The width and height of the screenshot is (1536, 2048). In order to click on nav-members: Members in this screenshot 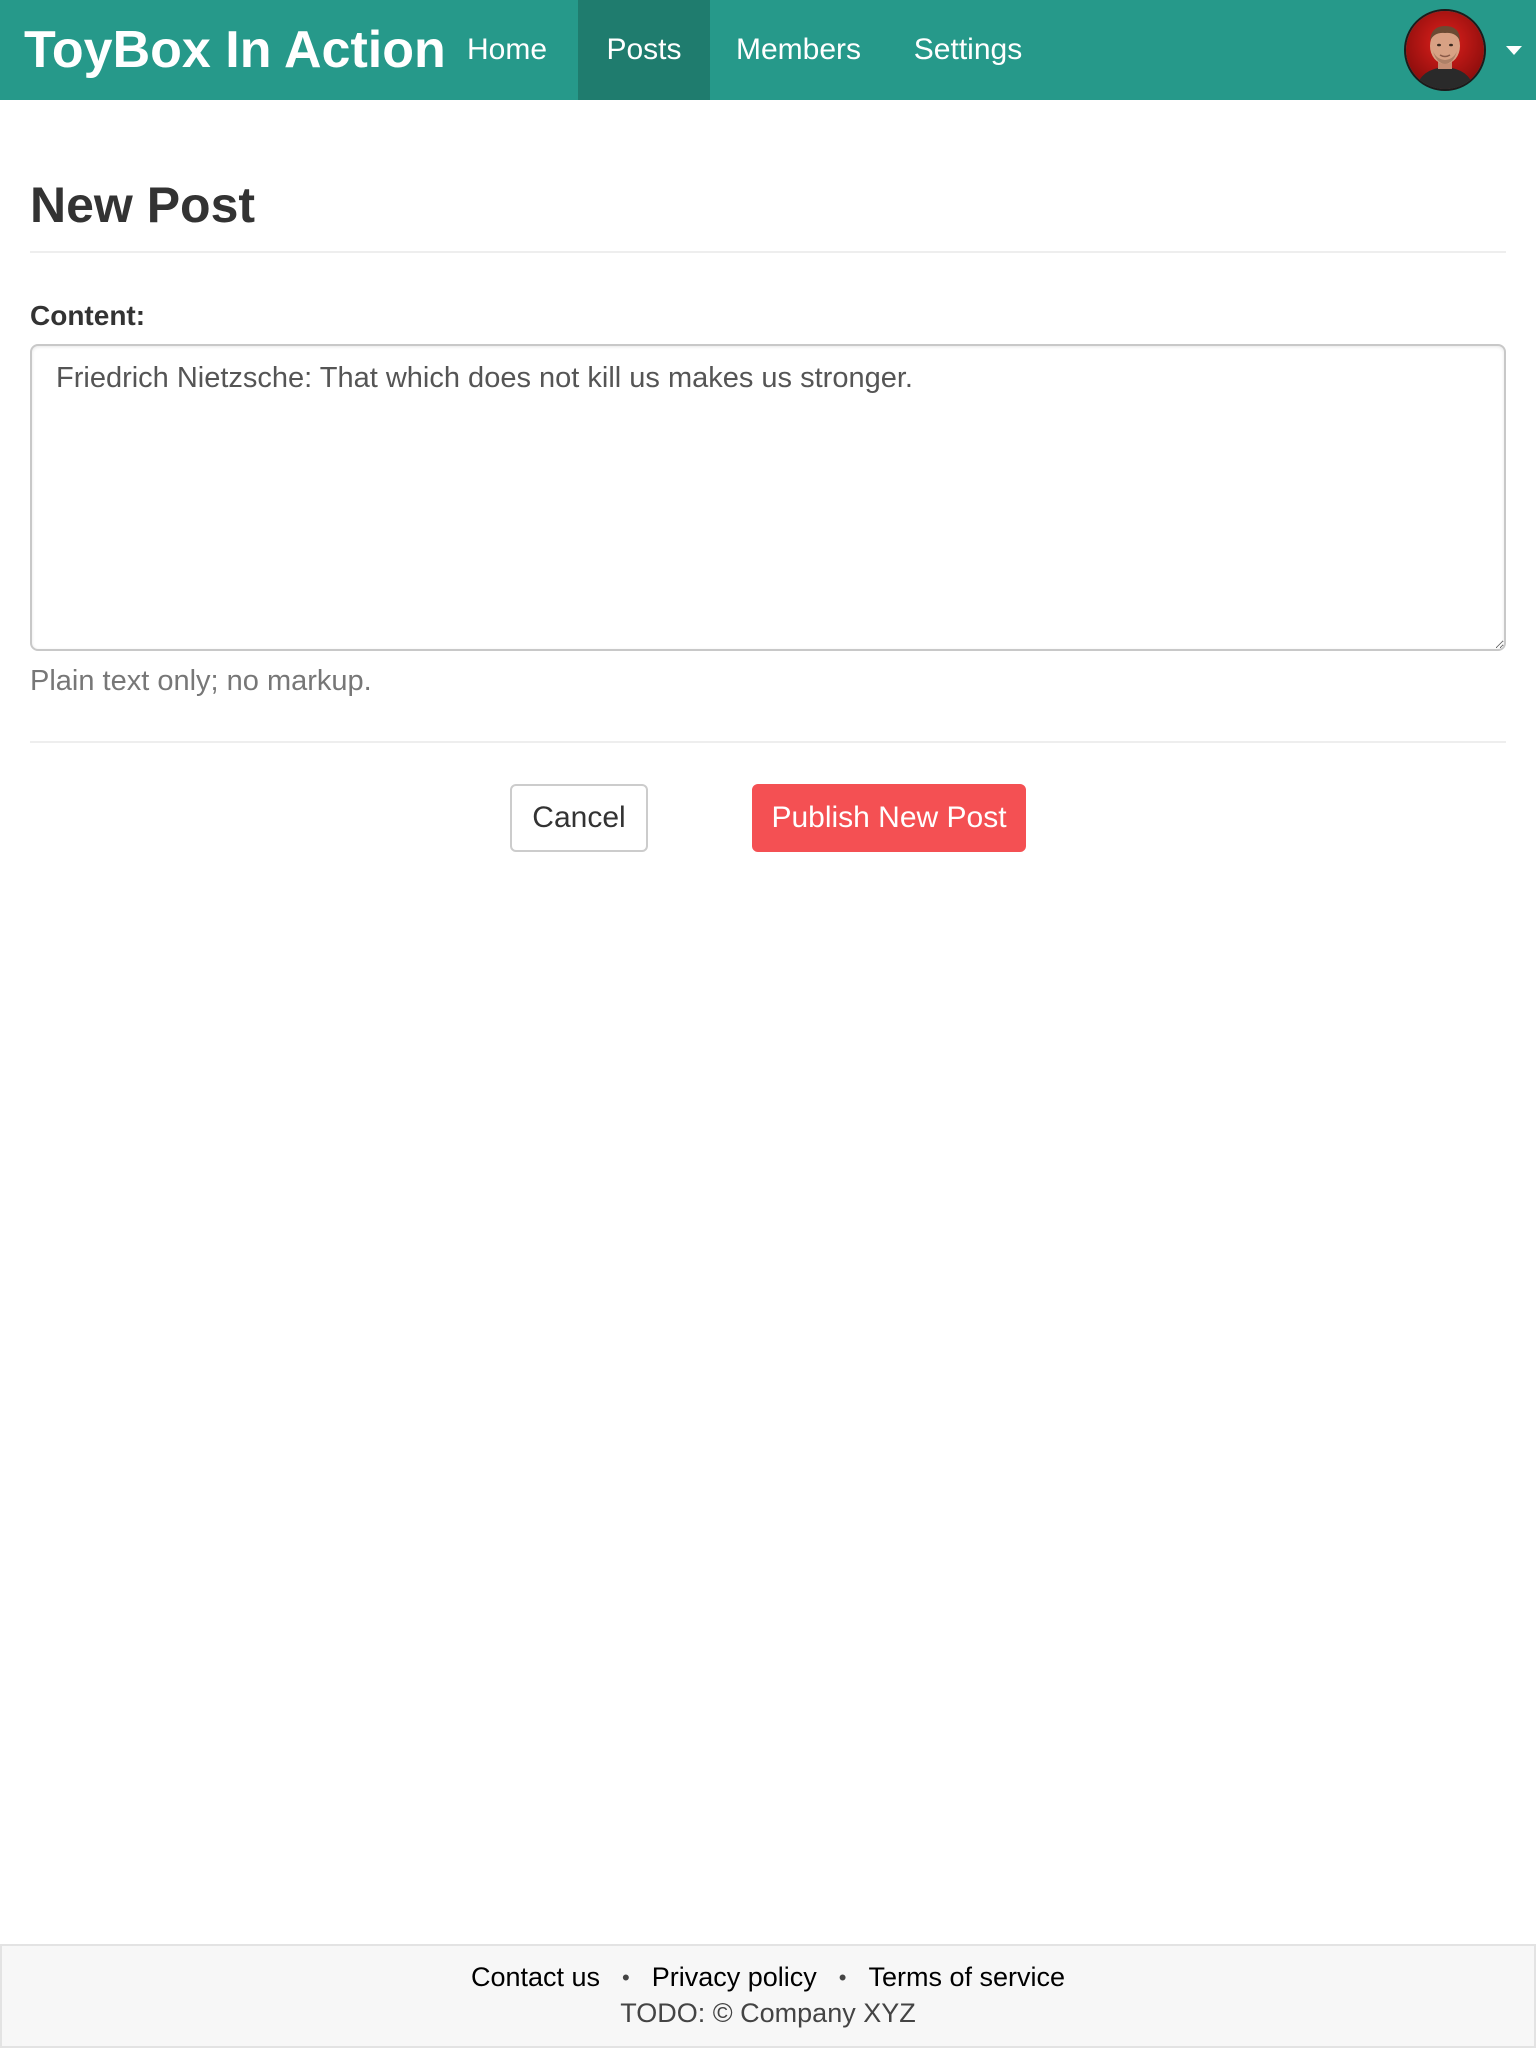, I will do `click(798, 50)`.